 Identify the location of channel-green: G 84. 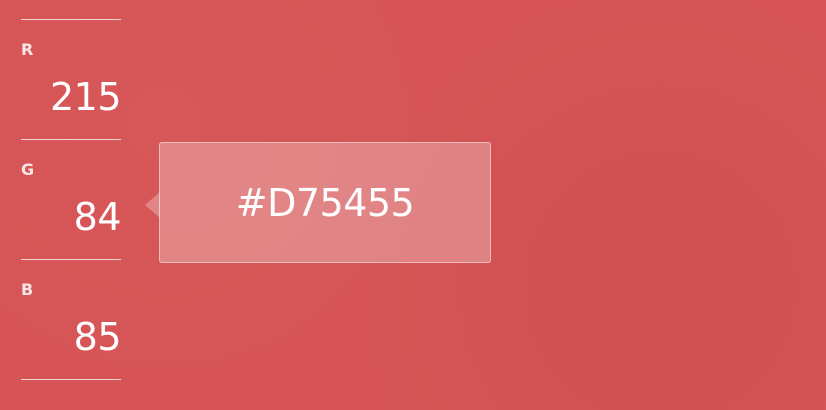
(71, 199).